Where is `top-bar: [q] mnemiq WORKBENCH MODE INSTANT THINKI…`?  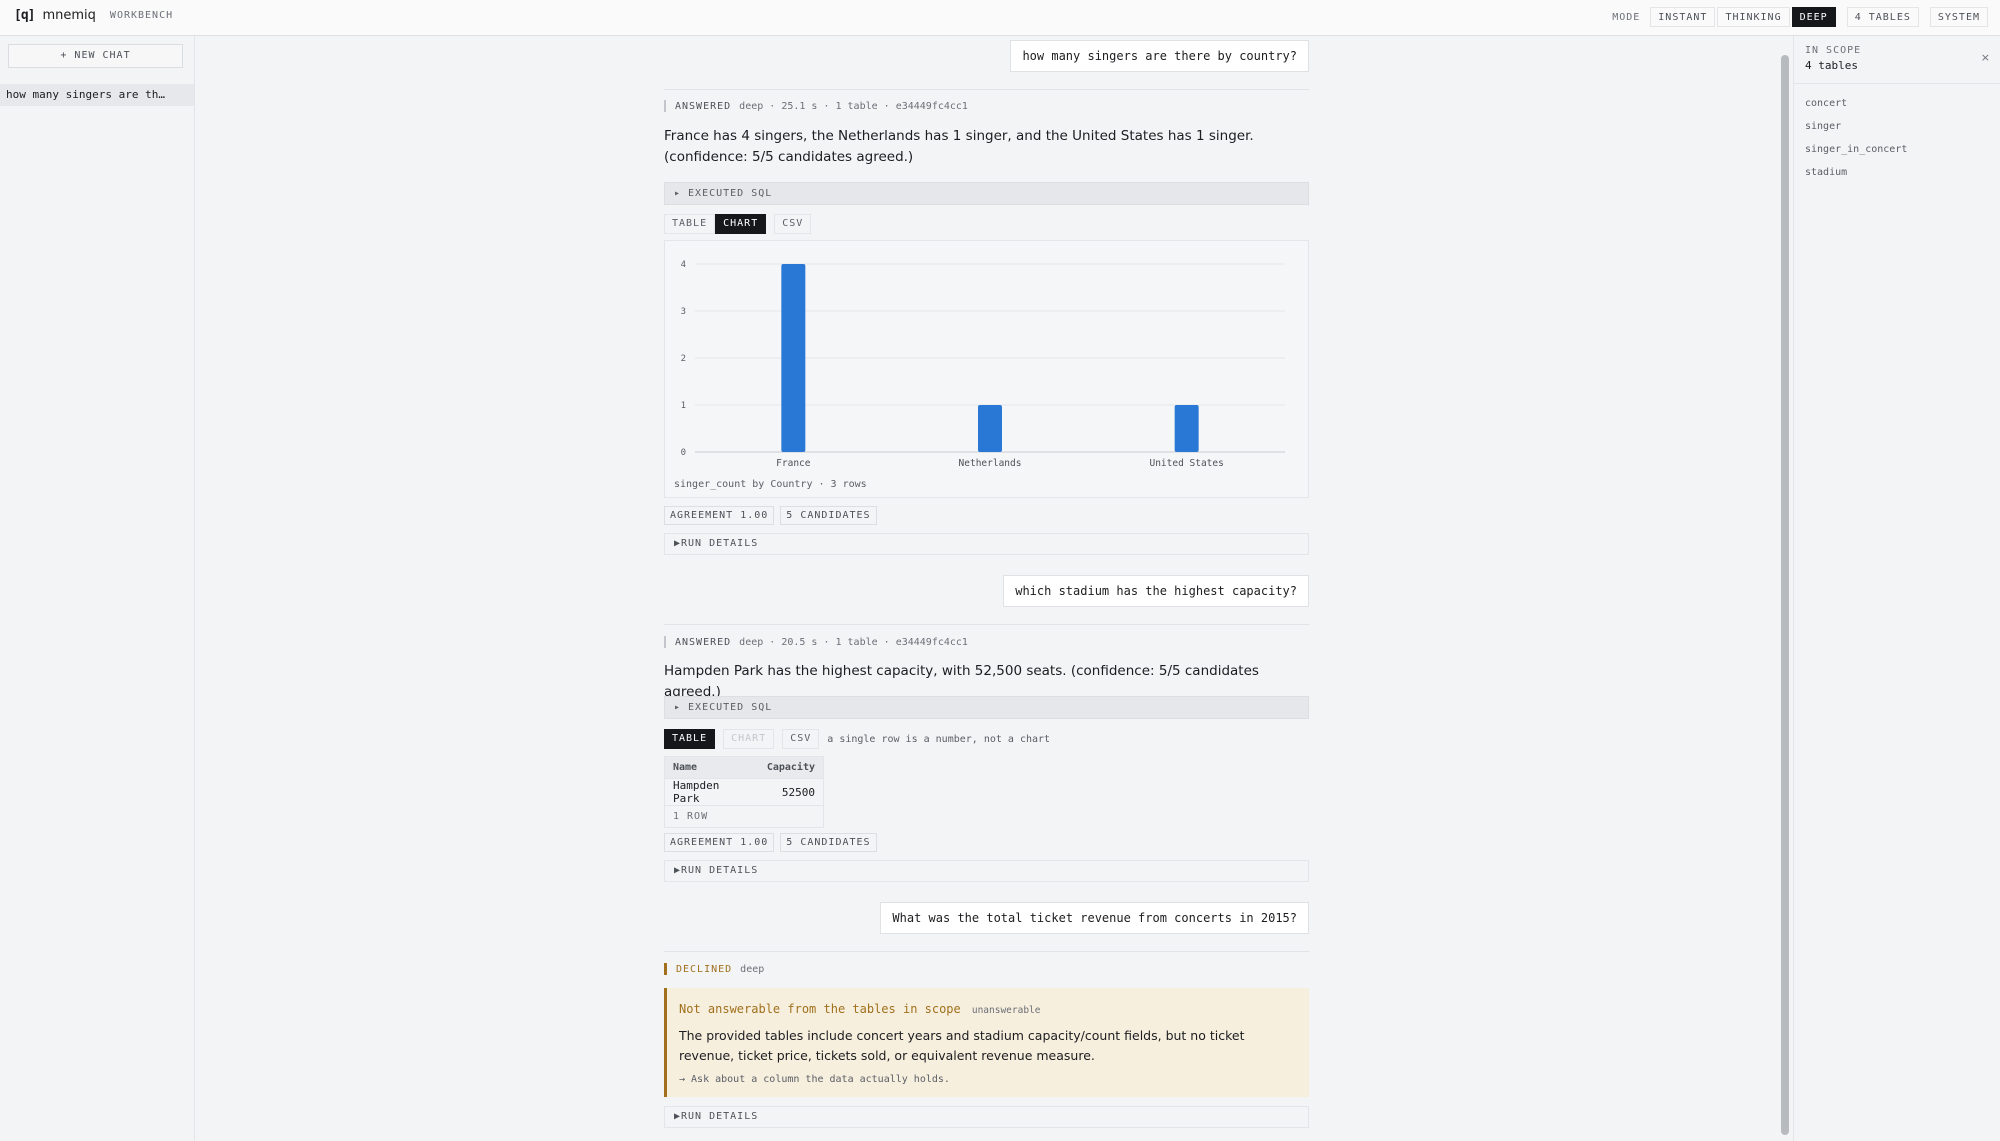 top-bar: [q] mnemiq WORKBENCH MODE INSTANT THINKI… is located at coordinates (1000, 18).